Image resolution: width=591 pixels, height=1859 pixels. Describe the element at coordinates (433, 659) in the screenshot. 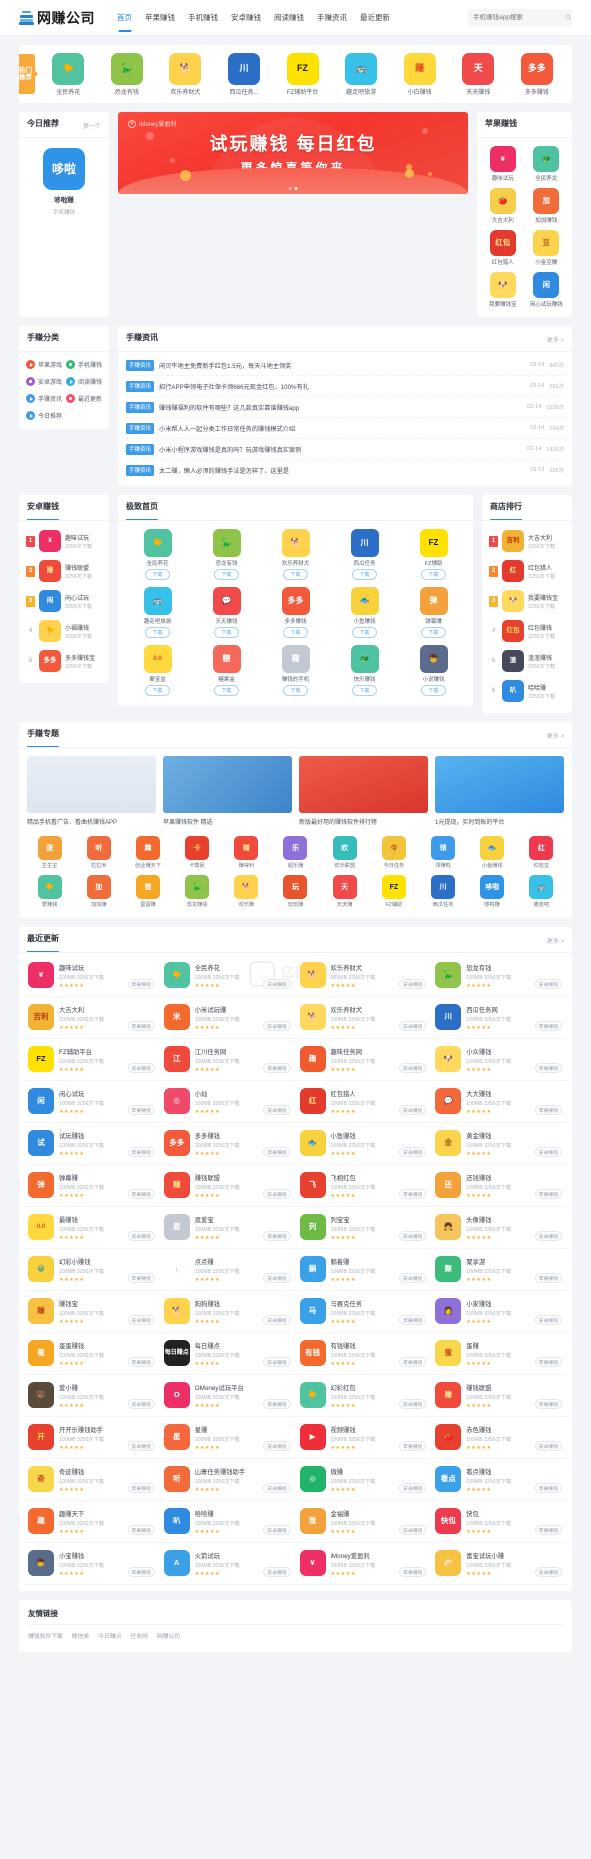

I see `newest-app-icon: 👦` at that location.